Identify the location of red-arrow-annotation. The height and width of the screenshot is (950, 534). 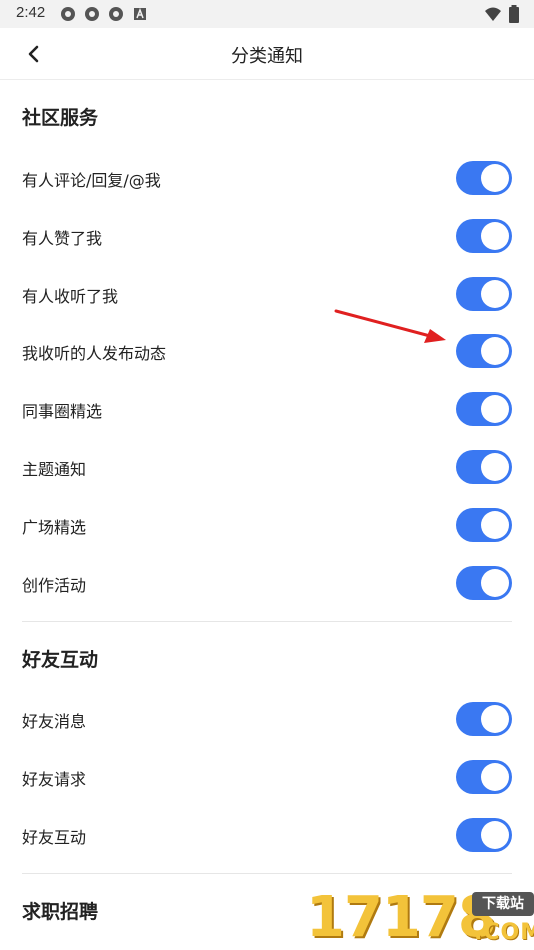
(390, 326).